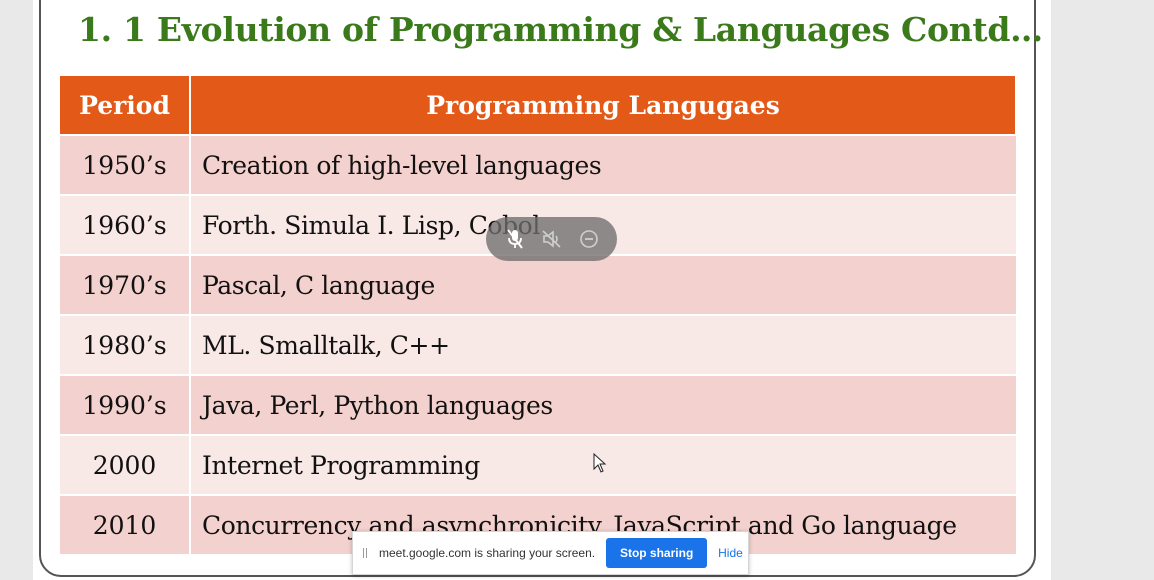 The image size is (1154, 580). Describe the element at coordinates (603, 164) in the screenshot. I see `languages-cell: Creation of high-level languages` at that location.